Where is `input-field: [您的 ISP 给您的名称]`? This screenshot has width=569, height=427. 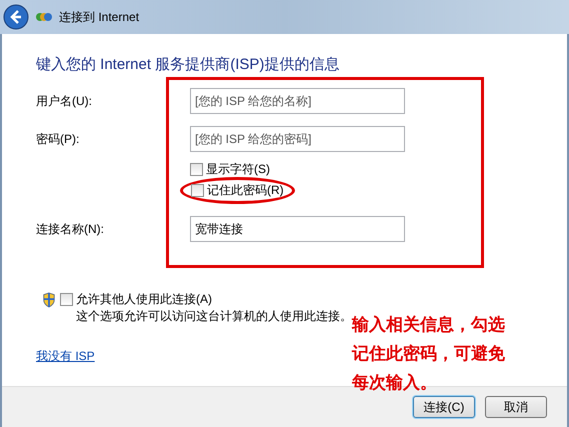 input-field: [您的 ISP 给您的名称] is located at coordinates (297, 101).